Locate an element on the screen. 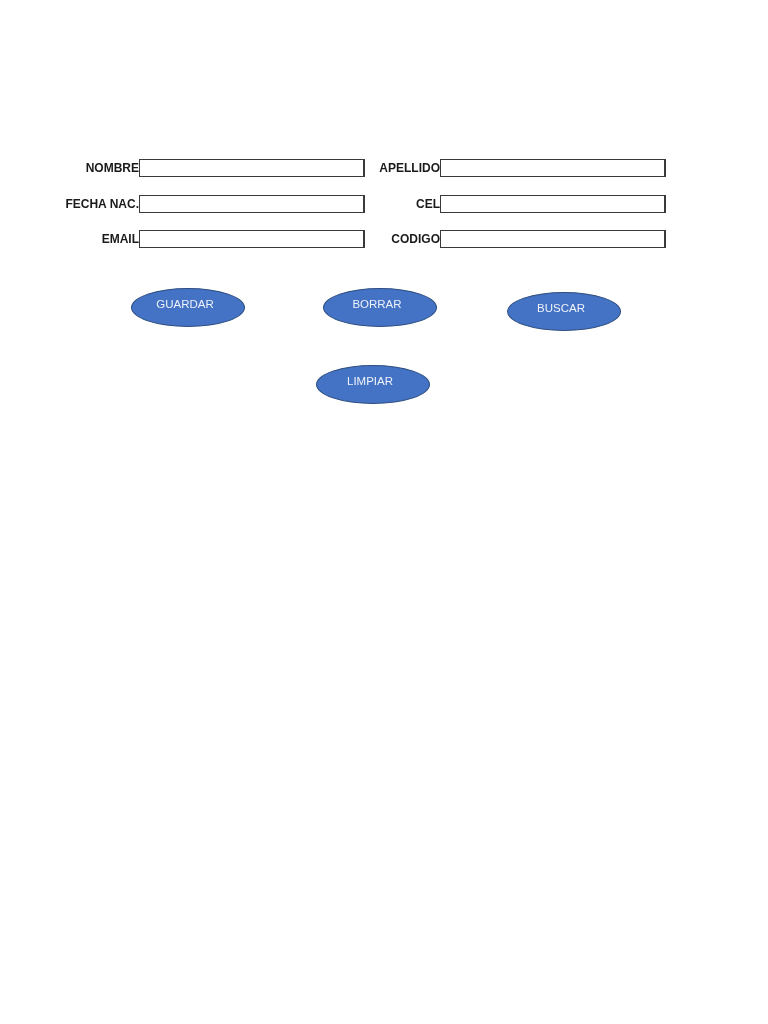  oval-button: BUSCAR is located at coordinates (564, 311).